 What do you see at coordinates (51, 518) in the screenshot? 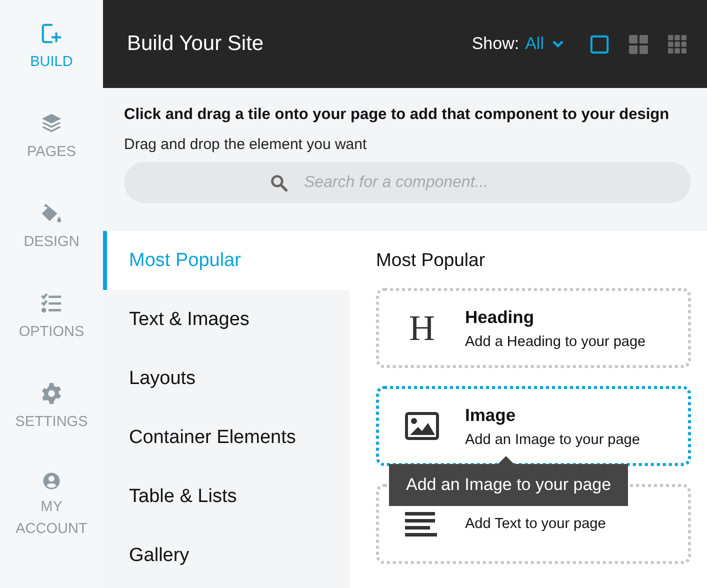
I see `nav-label: MY ACCOUNT` at bounding box center [51, 518].